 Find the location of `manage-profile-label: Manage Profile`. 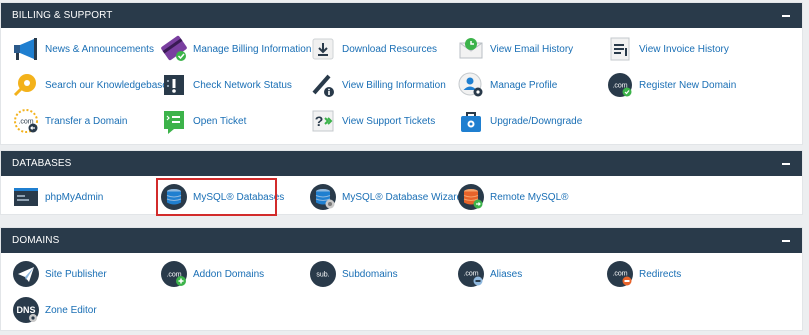

manage-profile-label: Manage Profile is located at coordinates (524, 85).